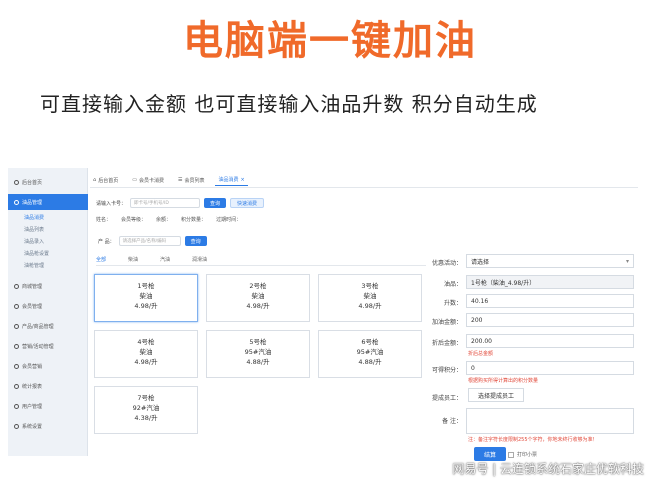 The height and width of the screenshot is (487, 660). I want to click on pump-card: 5号枪 95#汽油 4.88/升, so click(258, 354).